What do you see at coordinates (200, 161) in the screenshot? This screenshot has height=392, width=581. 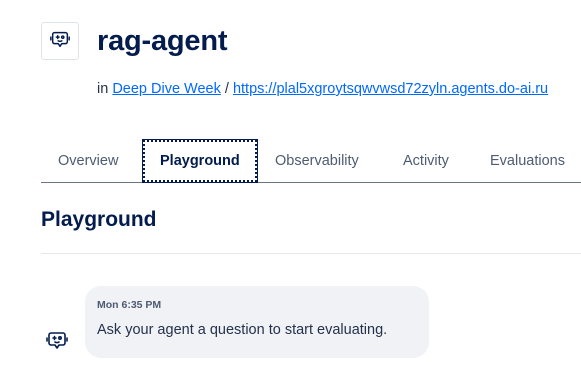 I see `tab-playground: Playground` at bounding box center [200, 161].